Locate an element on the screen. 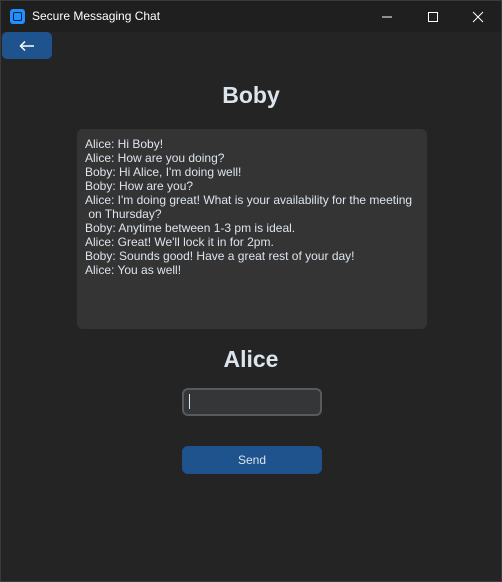 The width and height of the screenshot is (502, 582). title-bar: Secure Messaging Chat is located at coordinates (251, 16).